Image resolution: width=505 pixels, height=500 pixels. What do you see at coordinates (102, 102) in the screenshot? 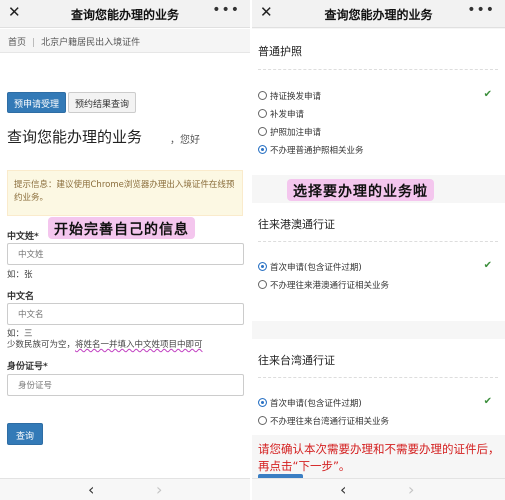
I see `tab-appointment-result: 预约结果查询` at bounding box center [102, 102].